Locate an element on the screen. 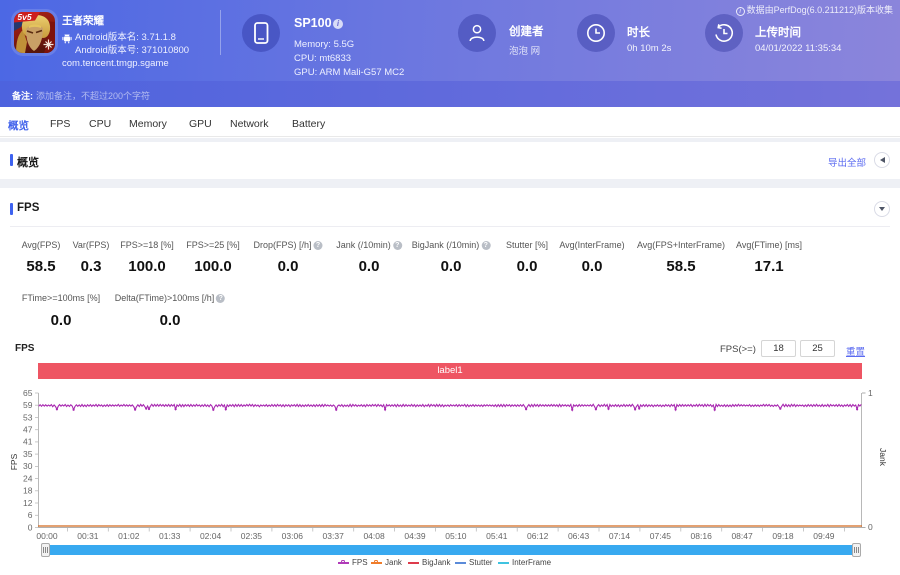 Image resolution: width=900 pixels, height=575 pixels. svg-text: 06:43 is located at coordinates (579, 536).